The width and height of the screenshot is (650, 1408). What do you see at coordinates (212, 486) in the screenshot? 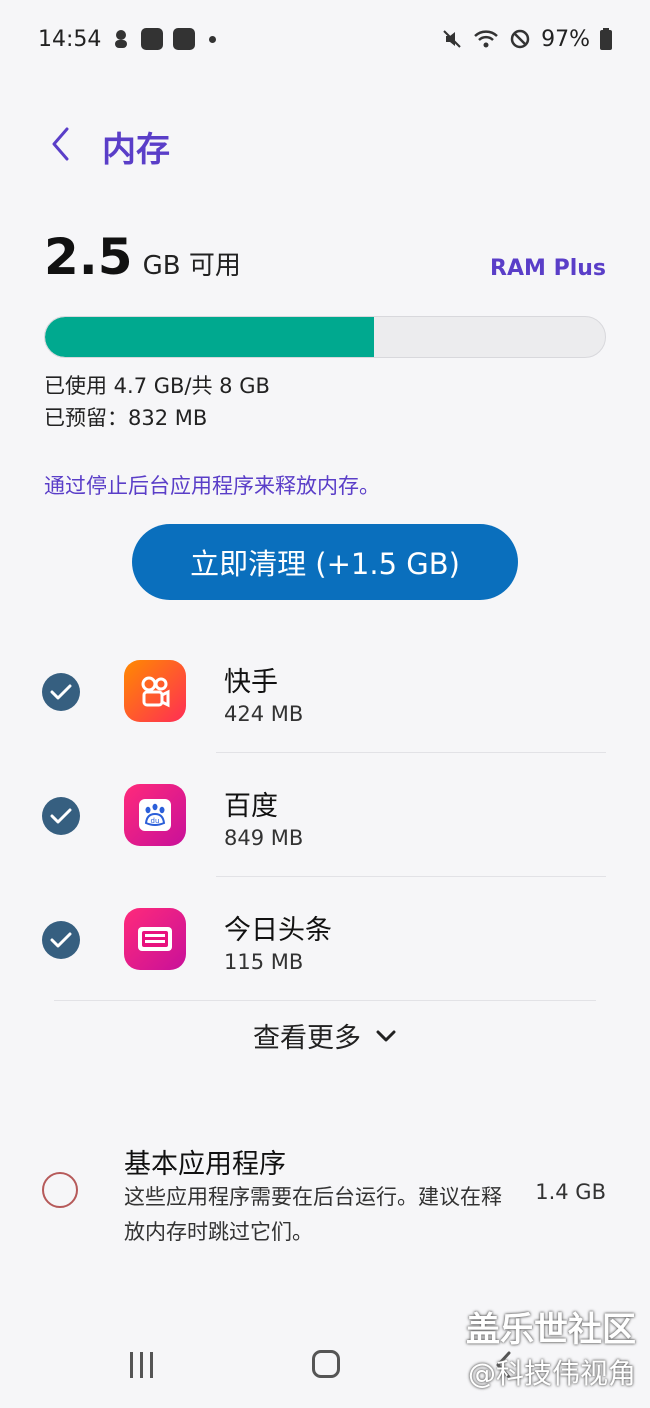
I see `free-memory-hint: 通过停止后台应用程序来释放内存。` at bounding box center [212, 486].